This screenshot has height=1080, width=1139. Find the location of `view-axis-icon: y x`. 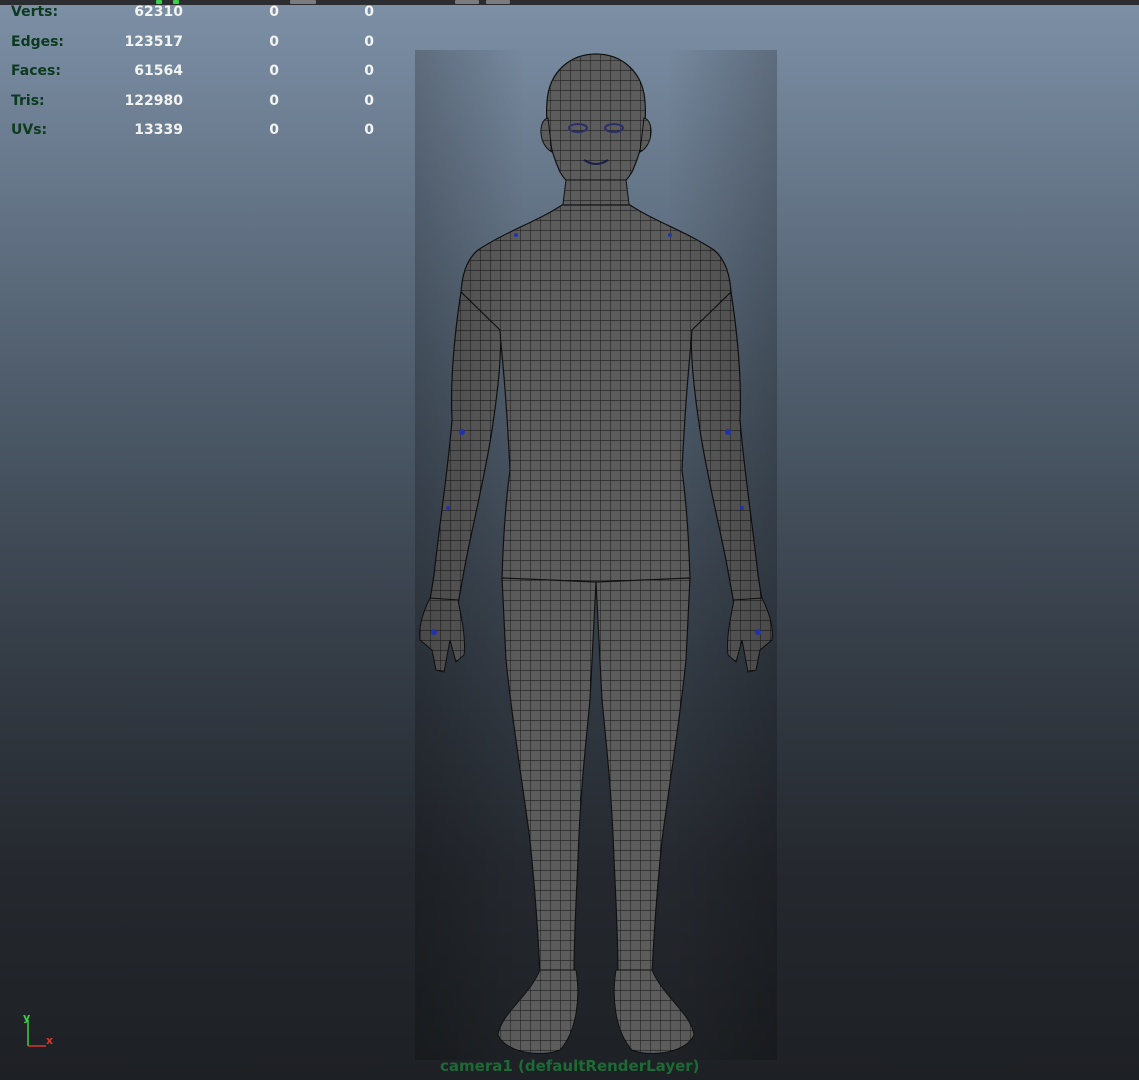

view-axis-icon: y x is located at coordinates (38, 1029).